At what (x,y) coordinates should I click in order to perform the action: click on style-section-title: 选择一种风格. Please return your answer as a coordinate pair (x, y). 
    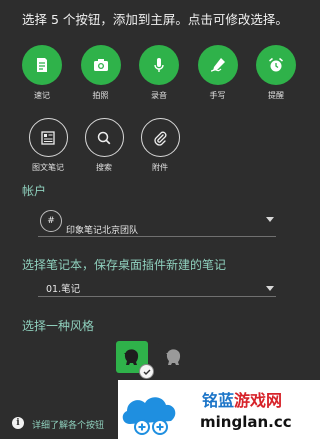
    Looking at the image, I should click on (58, 326).